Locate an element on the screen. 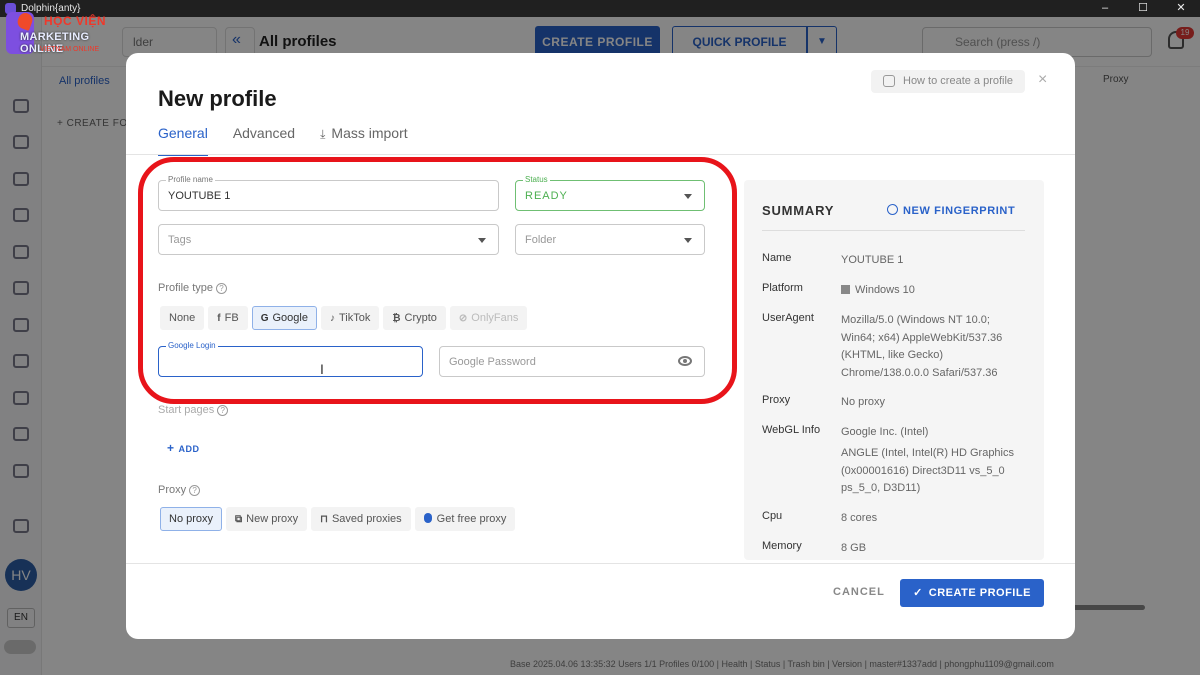 This screenshot has height=675, width=1200. close-icon: × is located at coordinates (1042, 80).